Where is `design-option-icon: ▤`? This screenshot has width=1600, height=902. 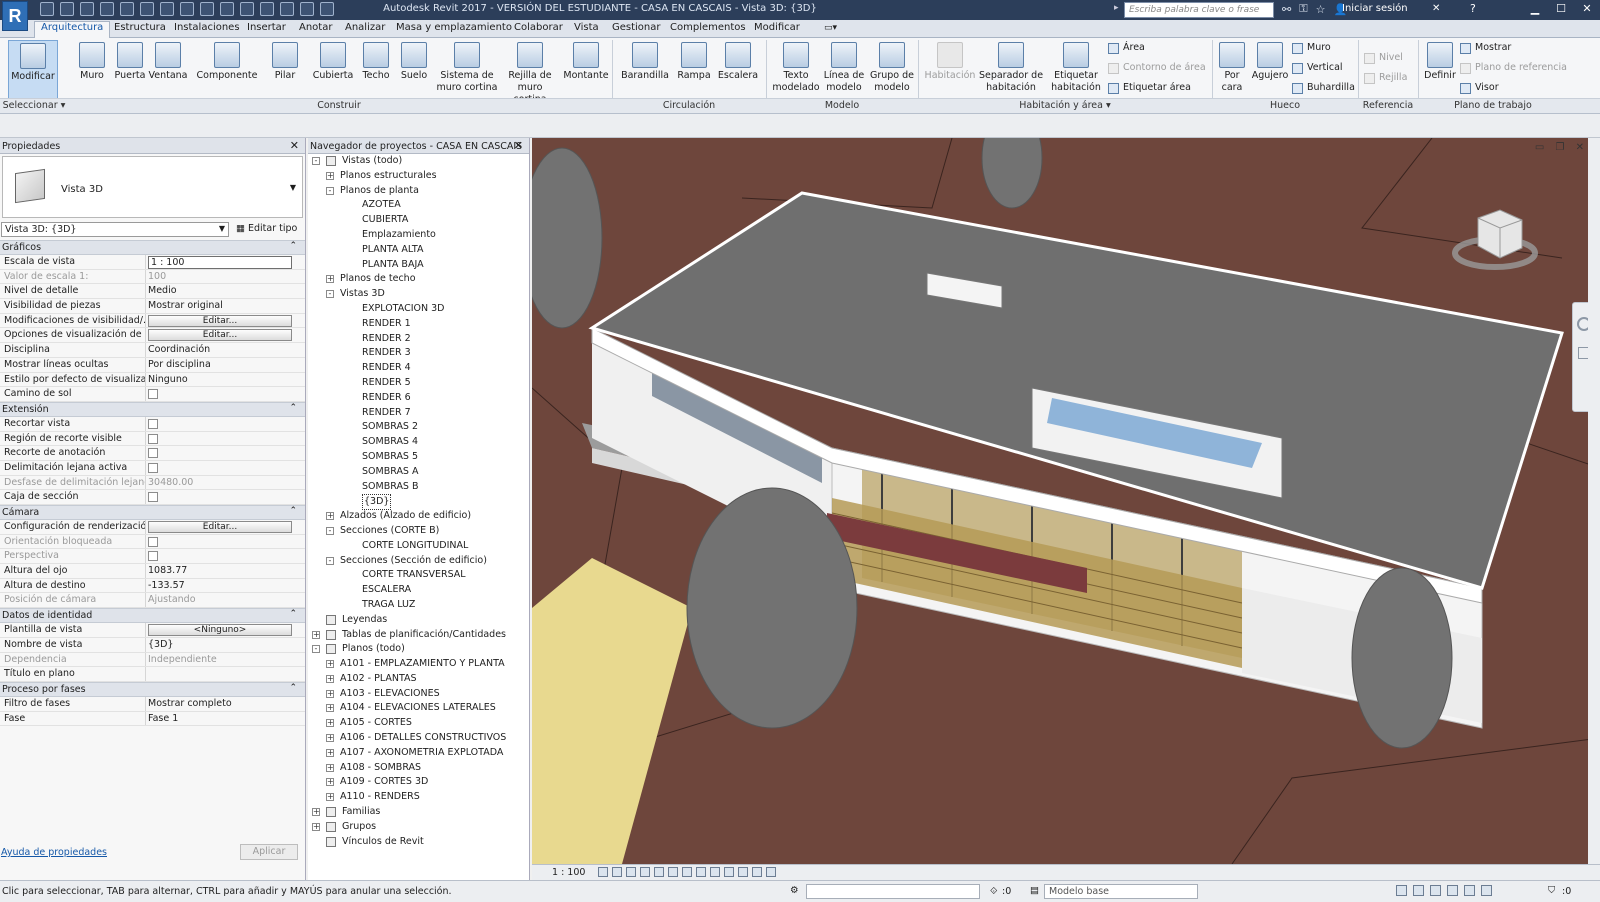 design-option-icon: ▤ is located at coordinates (1034, 890).